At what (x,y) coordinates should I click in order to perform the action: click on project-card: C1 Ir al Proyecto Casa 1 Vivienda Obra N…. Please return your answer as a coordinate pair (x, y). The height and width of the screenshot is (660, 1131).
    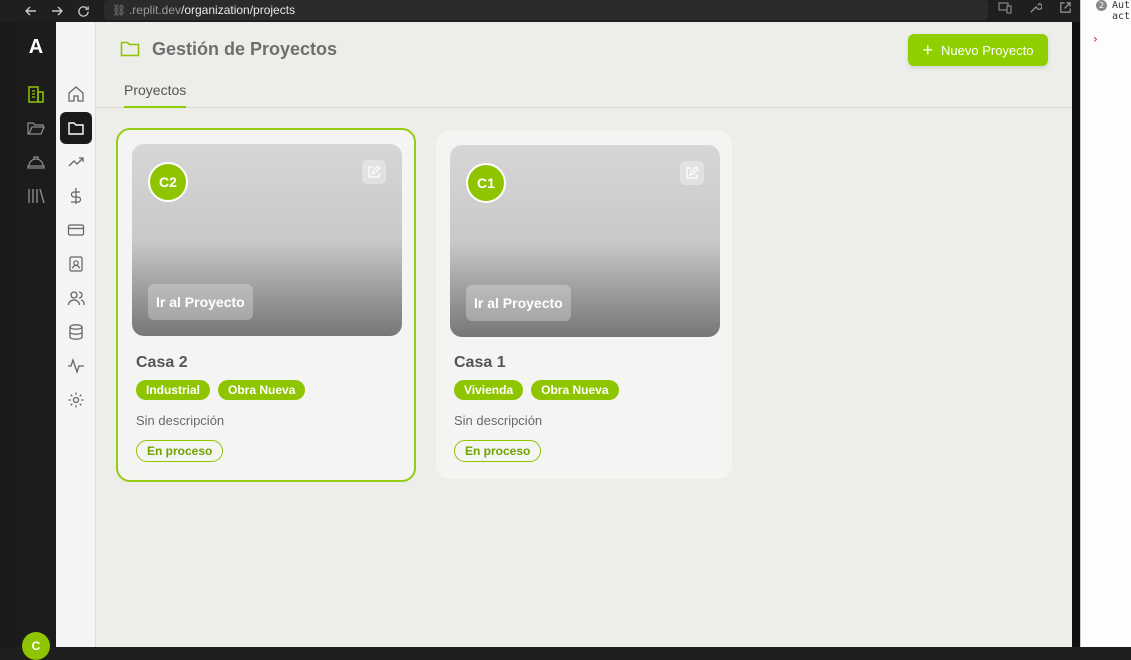
    Looking at the image, I should click on (584, 305).